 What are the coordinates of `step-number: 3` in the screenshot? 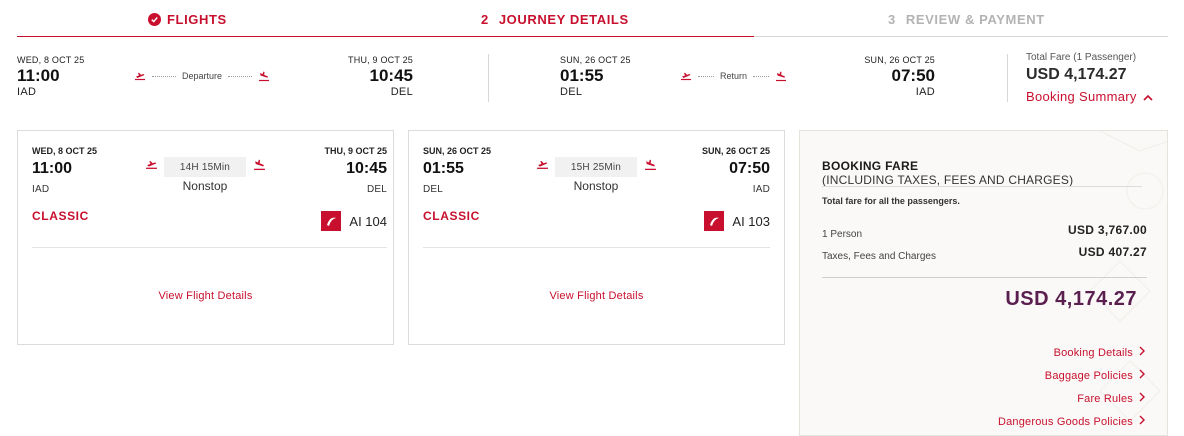 It's located at (892, 19).